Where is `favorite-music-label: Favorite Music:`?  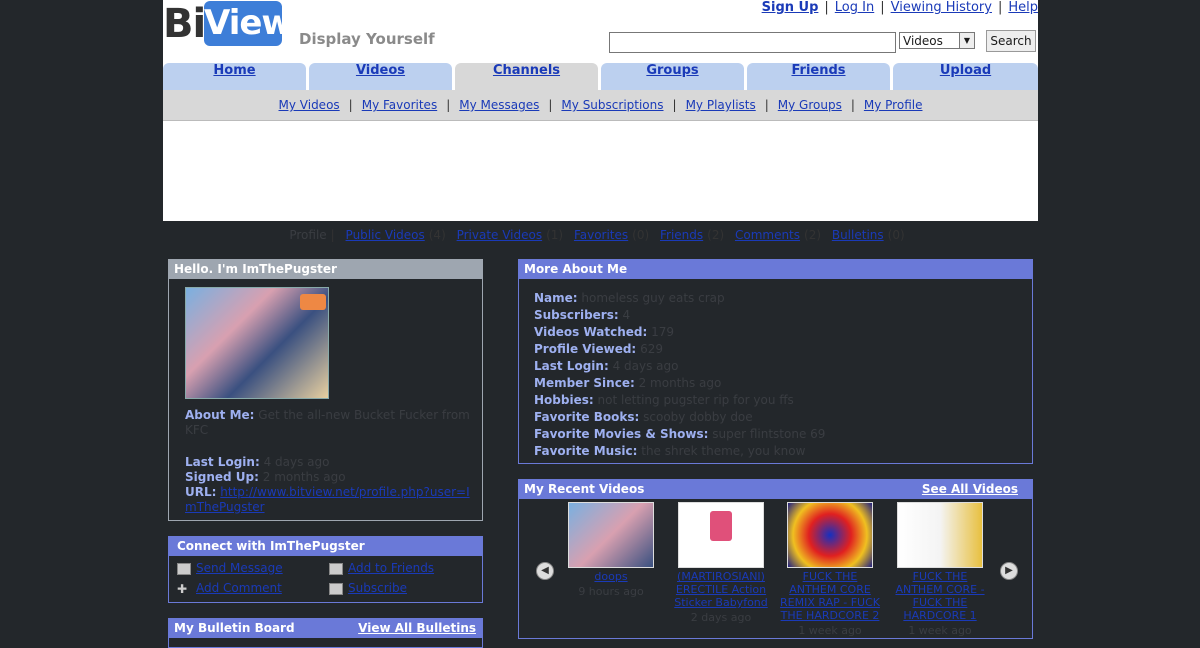
favorite-music-label: Favorite Music: is located at coordinates (586, 451).